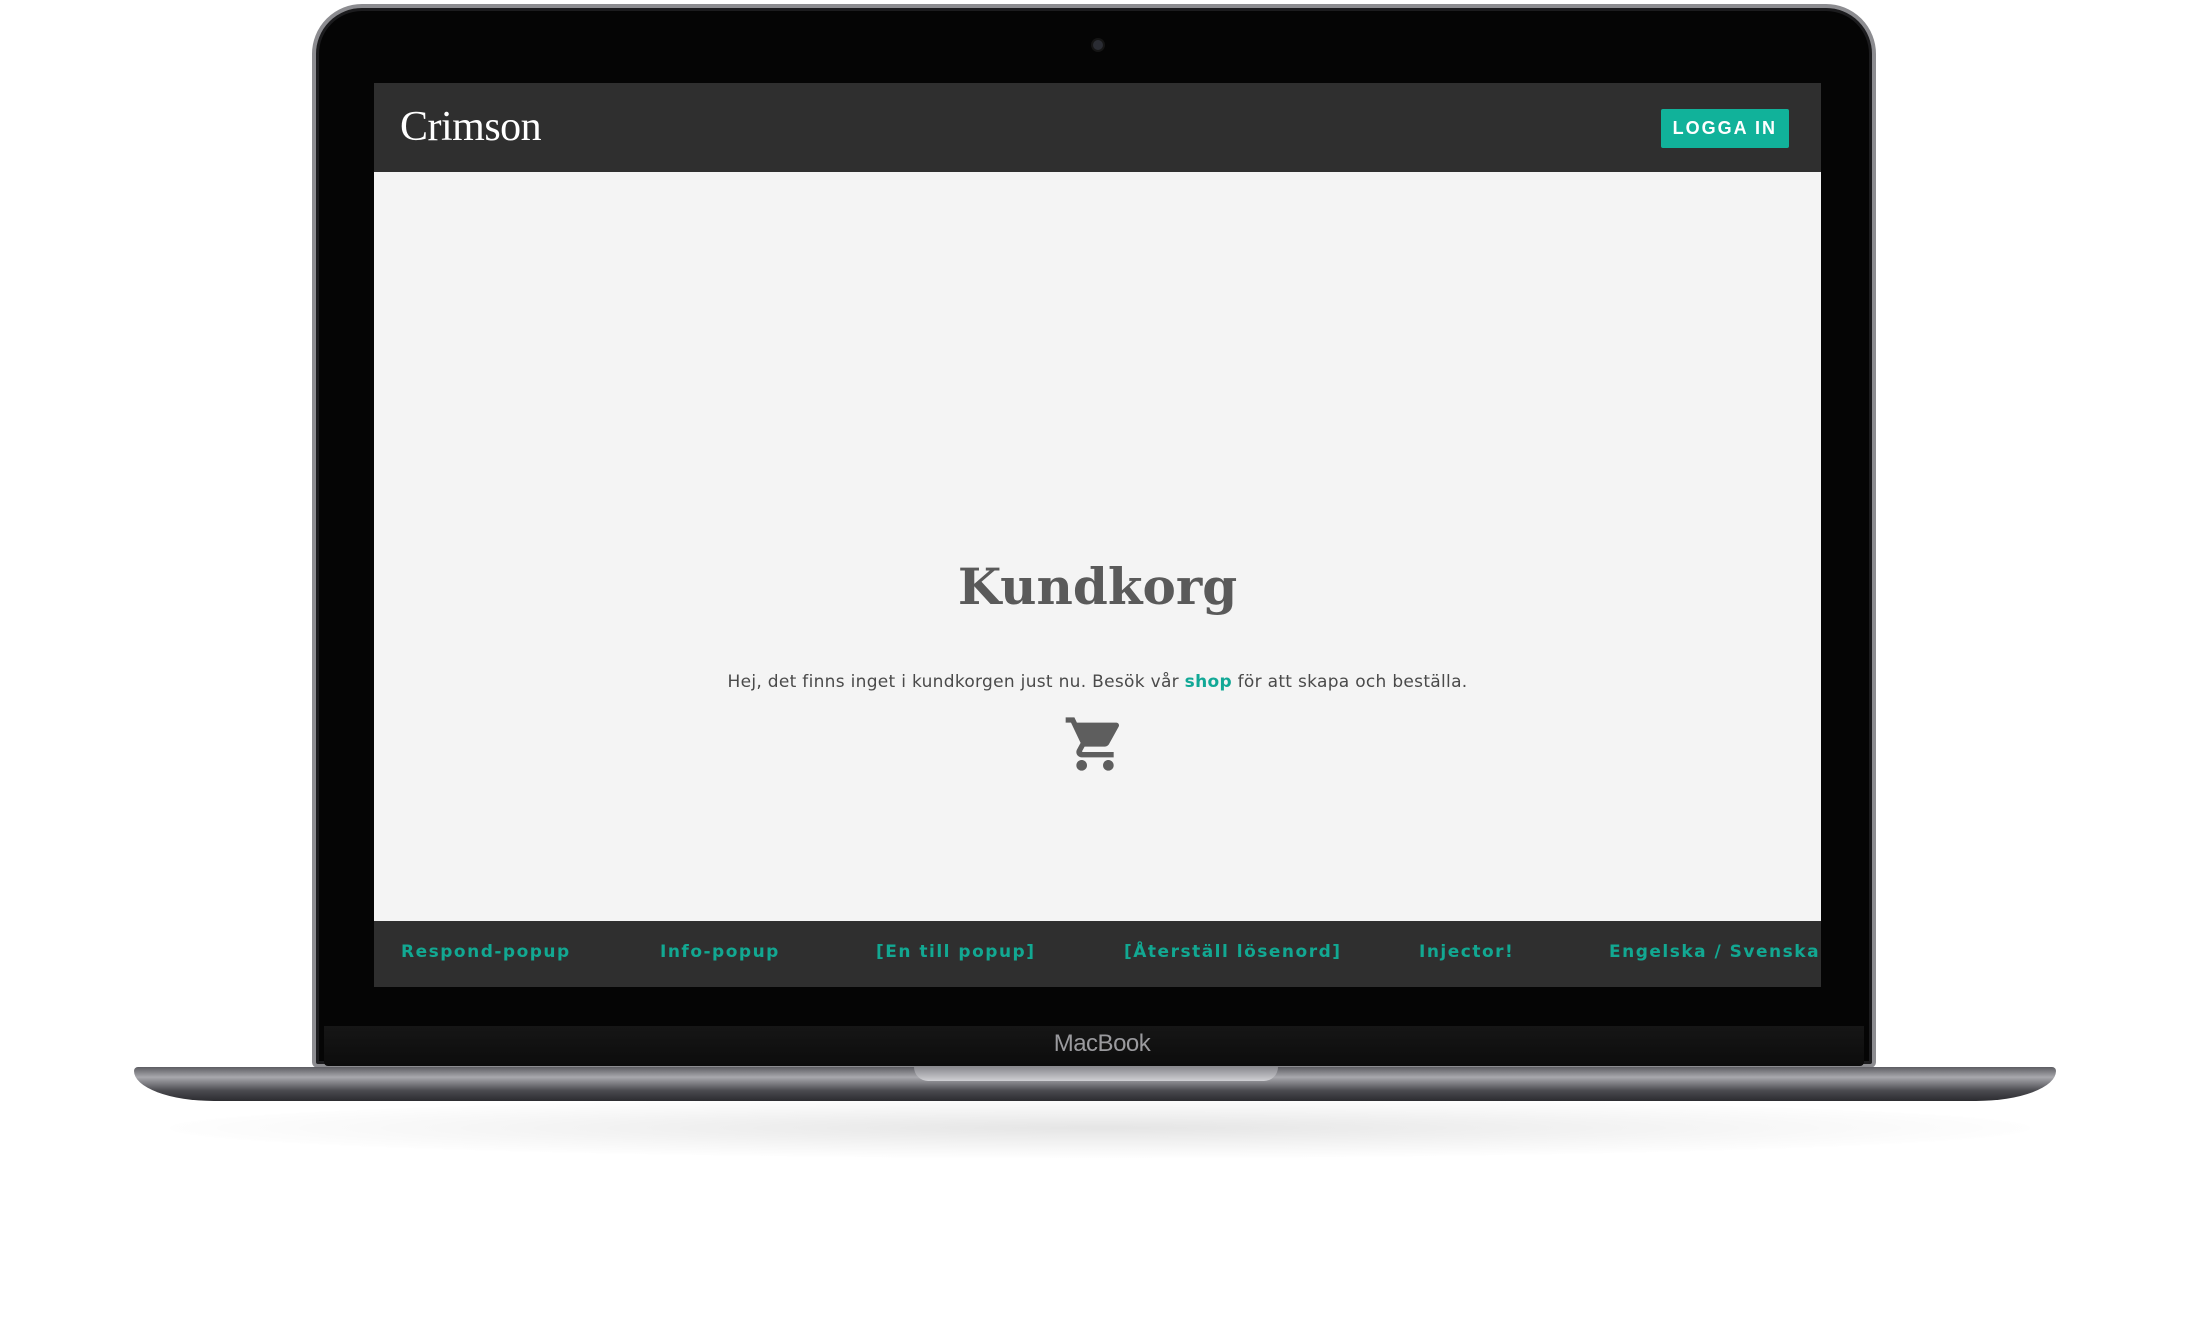 The width and height of the screenshot is (2204, 1333). Describe the element at coordinates (1466, 952) in the screenshot. I see `footer-link-injector: Injector!` at that location.